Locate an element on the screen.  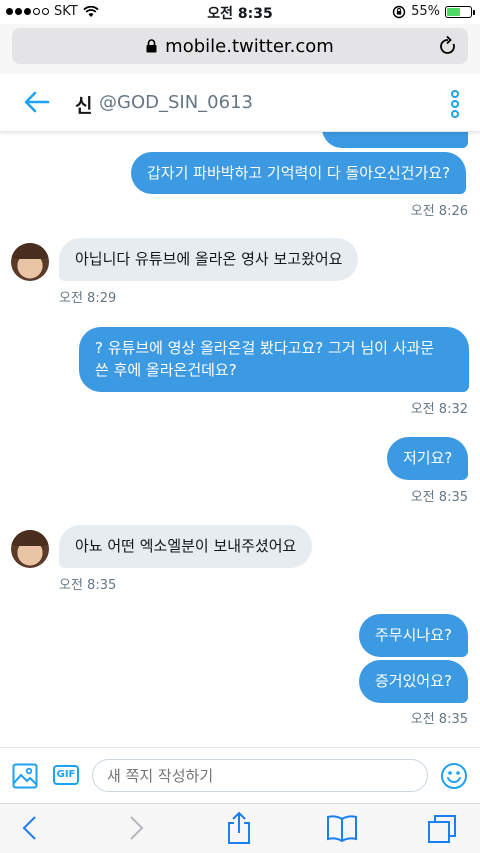
share-icon is located at coordinates (239, 828).